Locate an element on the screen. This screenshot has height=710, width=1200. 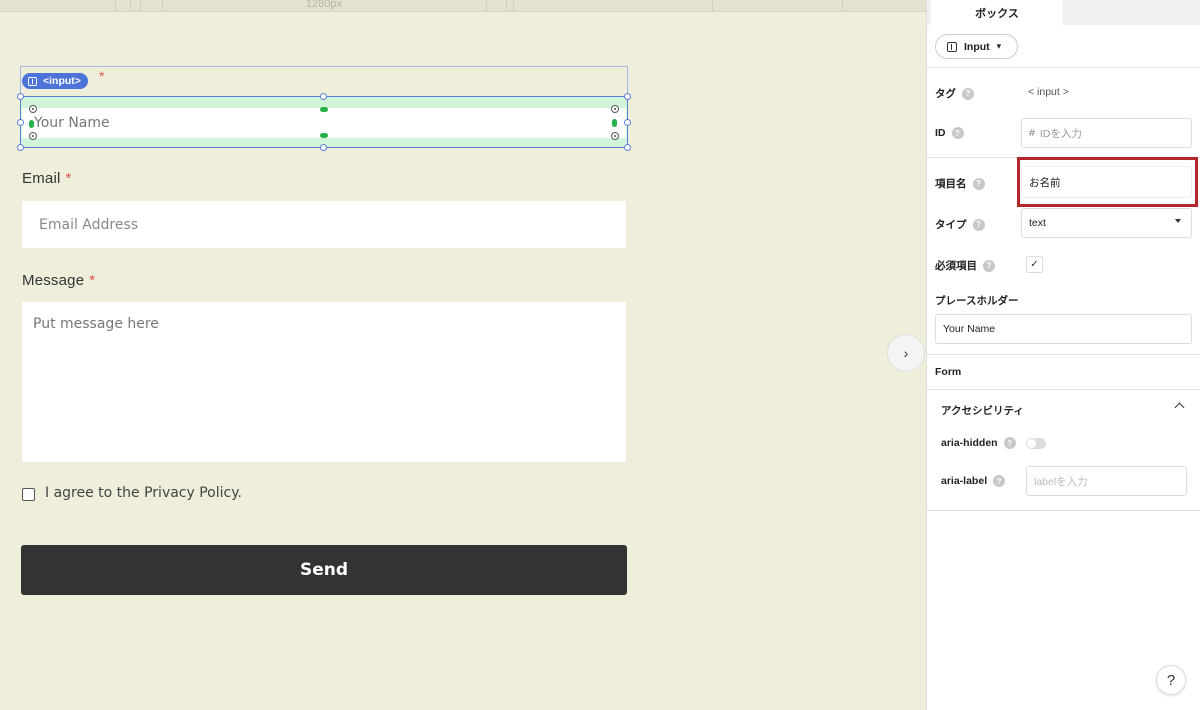
privacy-label: I agree to the Privacy Policy. is located at coordinates (143, 493).